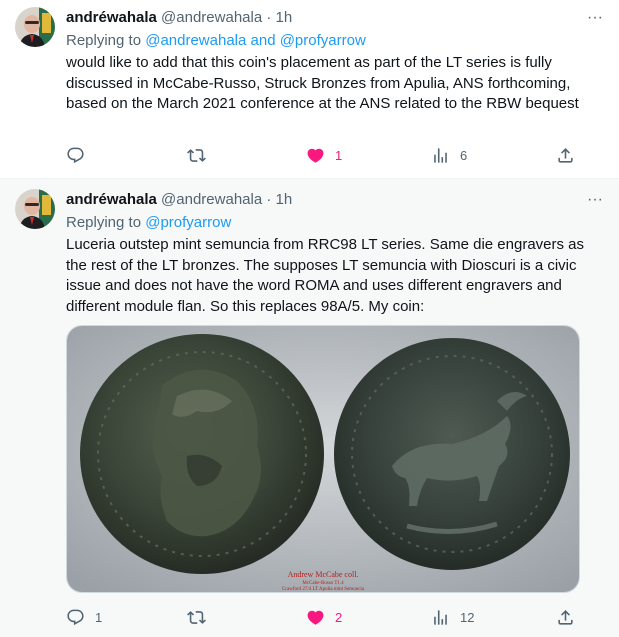 The height and width of the screenshot is (637, 619). What do you see at coordinates (99, 617) in the screenshot?
I see `reply-count: 1` at bounding box center [99, 617].